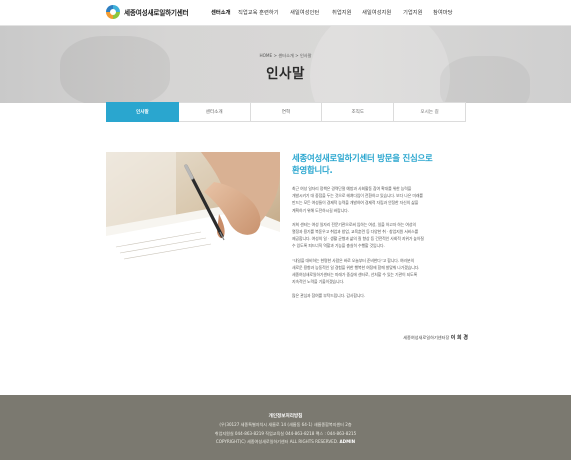 The image size is (571, 460). I want to click on paragraph-line: 수 있도록 피드너직 역할과 기능을 충실히 수행할 것입니다., so click(338, 246).